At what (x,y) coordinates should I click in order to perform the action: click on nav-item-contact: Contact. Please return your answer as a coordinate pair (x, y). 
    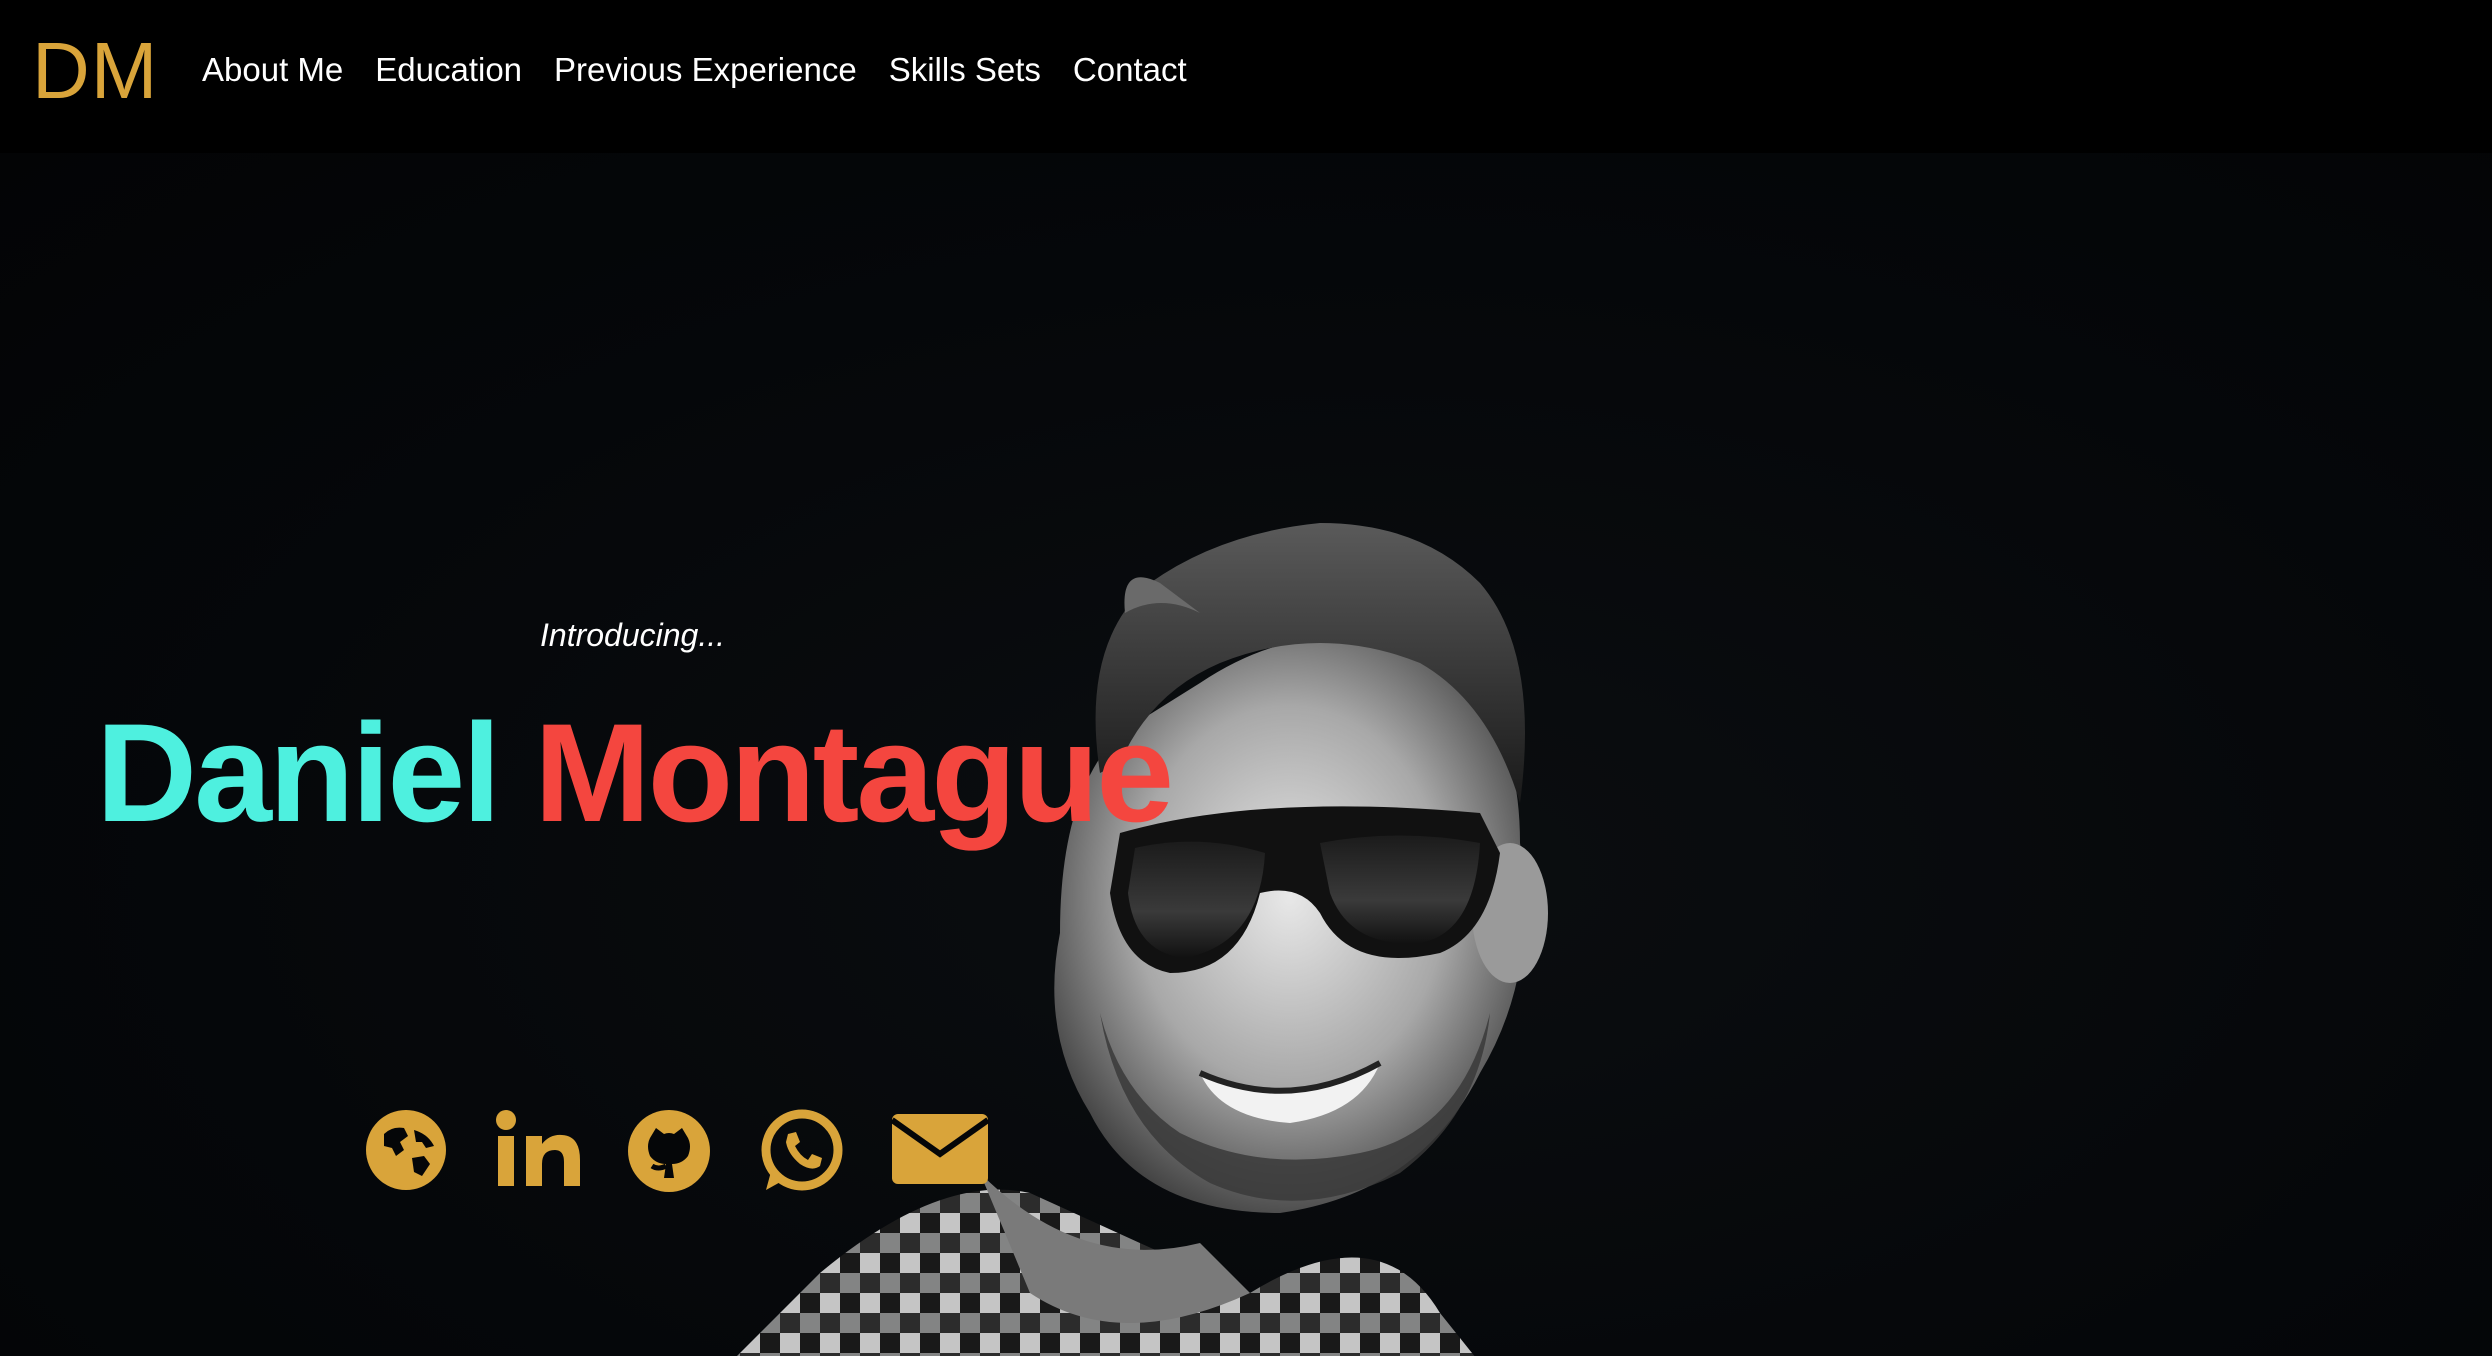
    Looking at the image, I should click on (1130, 70).